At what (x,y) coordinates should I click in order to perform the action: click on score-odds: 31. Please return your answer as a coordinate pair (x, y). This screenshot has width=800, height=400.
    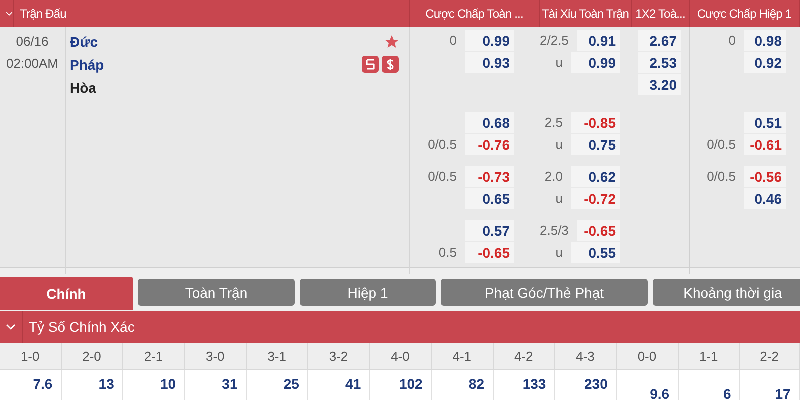
    Looking at the image, I should click on (230, 384).